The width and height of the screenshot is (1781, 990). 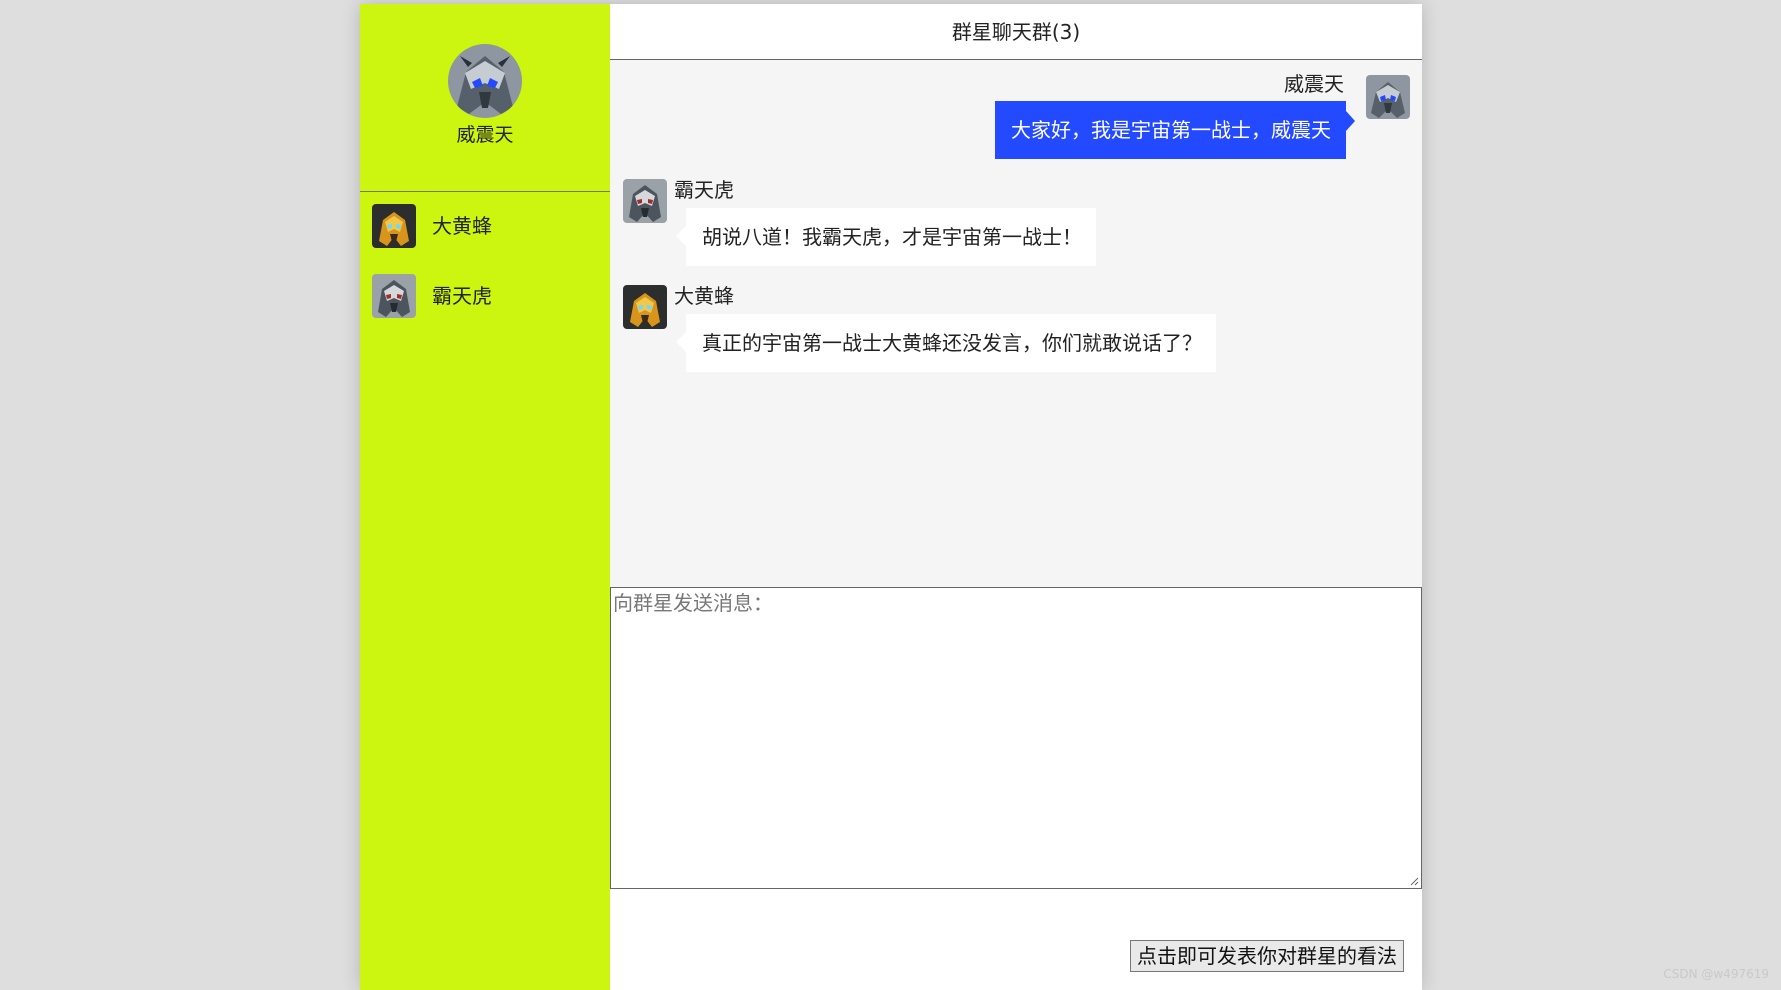 I want to click on current-user-name: 威震天, so click(x=485, y=135).